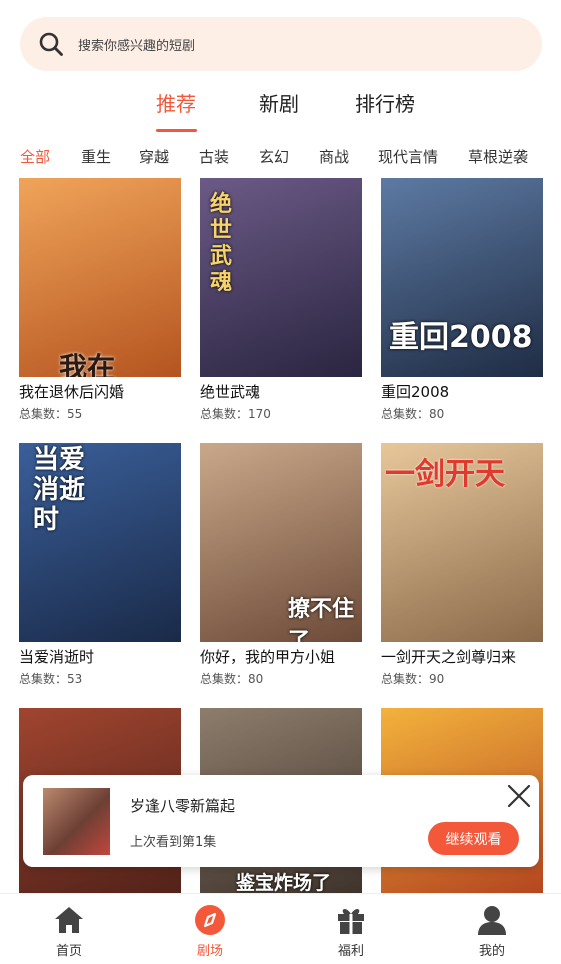 This screenshot has width=561, height=964. Describe the element at coordinates (59, 490) in the screenshot. I see `poster-title-text: 当爱消逝时` at that location.